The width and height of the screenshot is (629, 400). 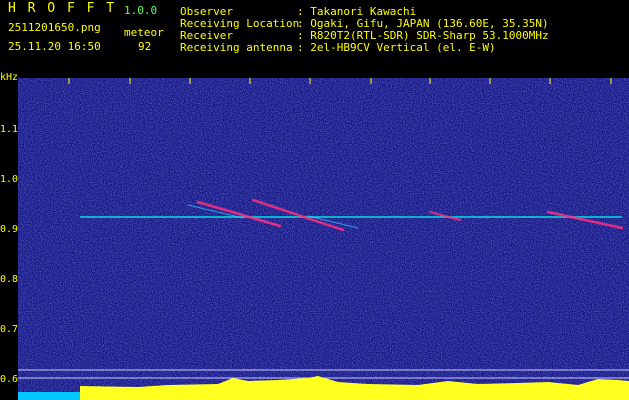 What do you see at coordinates (396, 47) in the screenshot?
I see `info-value-antenna: : 2el-HB9CV Vertical (el. E-W)` at bounding box center [396, 47].